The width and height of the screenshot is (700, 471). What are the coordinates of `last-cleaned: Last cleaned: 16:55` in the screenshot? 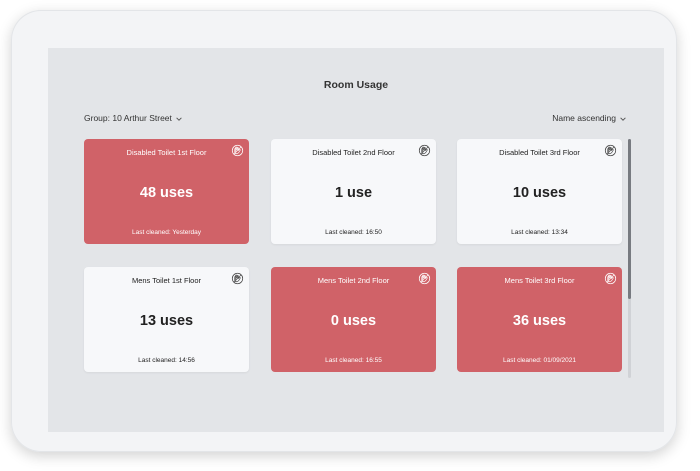 It's located at (353, 360).